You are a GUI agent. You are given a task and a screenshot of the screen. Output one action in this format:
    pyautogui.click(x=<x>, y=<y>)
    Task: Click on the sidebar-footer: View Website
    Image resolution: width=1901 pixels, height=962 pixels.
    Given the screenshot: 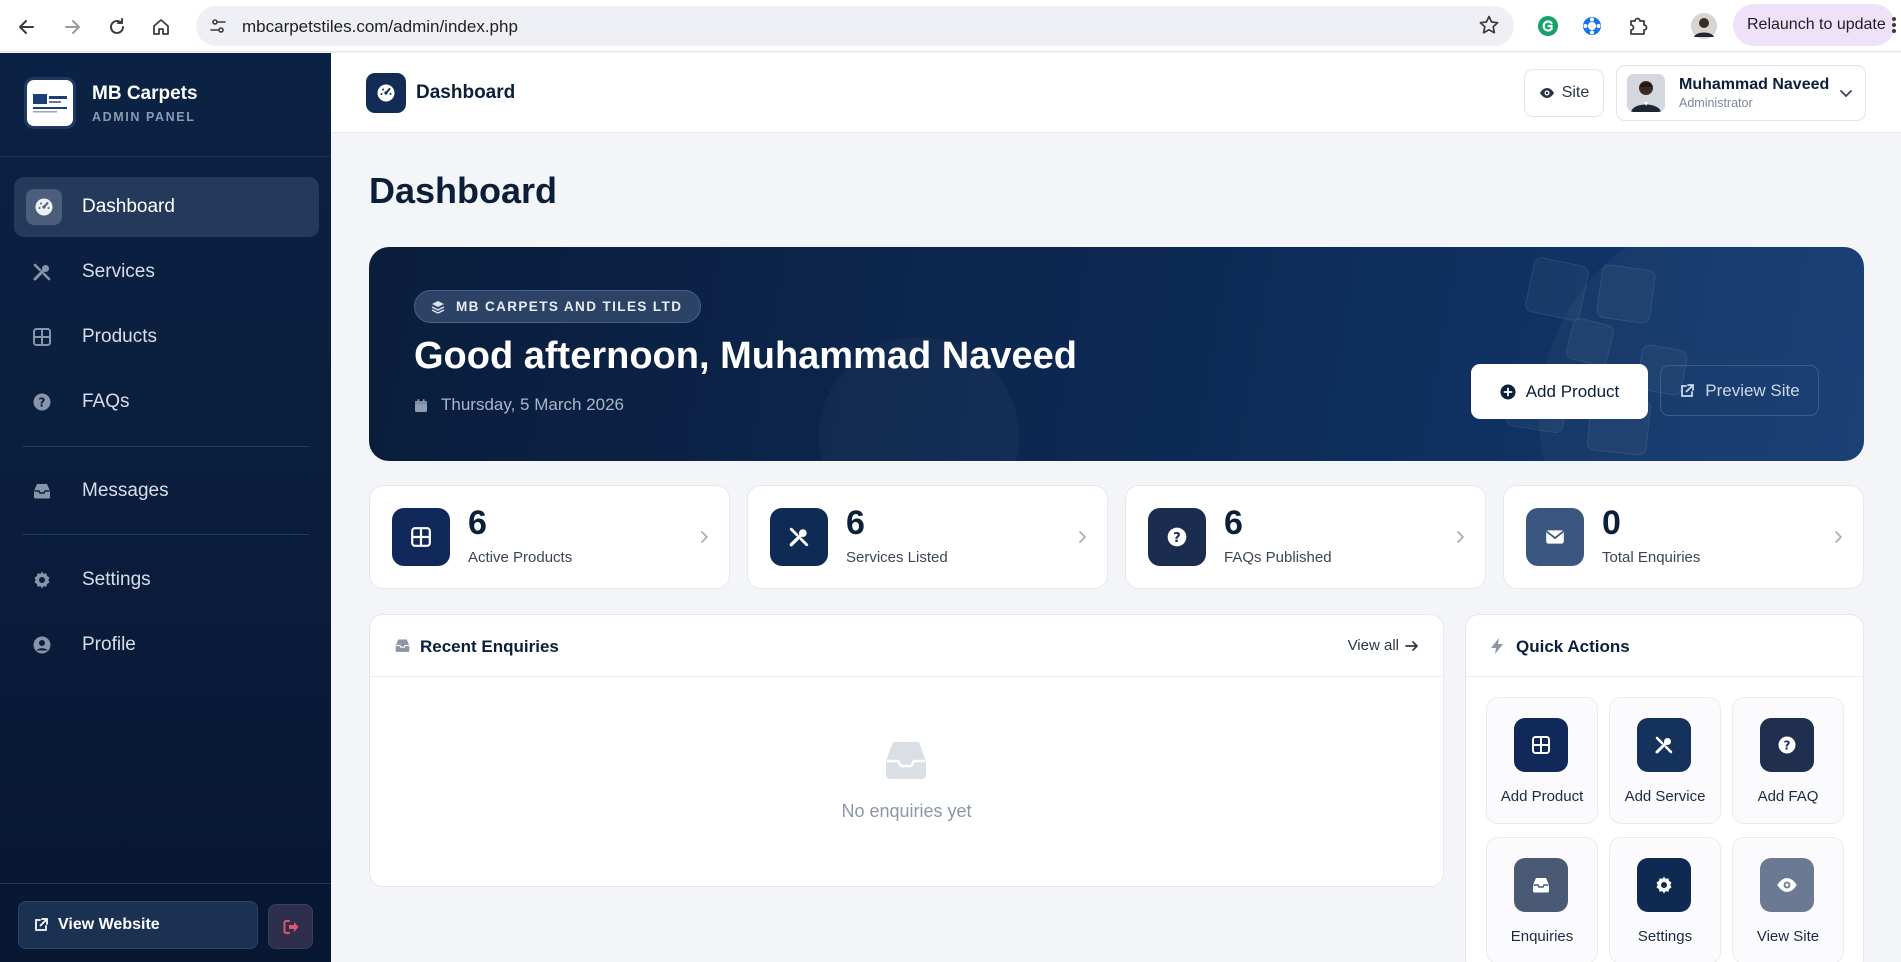 What is the action you would take?
    pyautogui.click(x=165, y=922)
    